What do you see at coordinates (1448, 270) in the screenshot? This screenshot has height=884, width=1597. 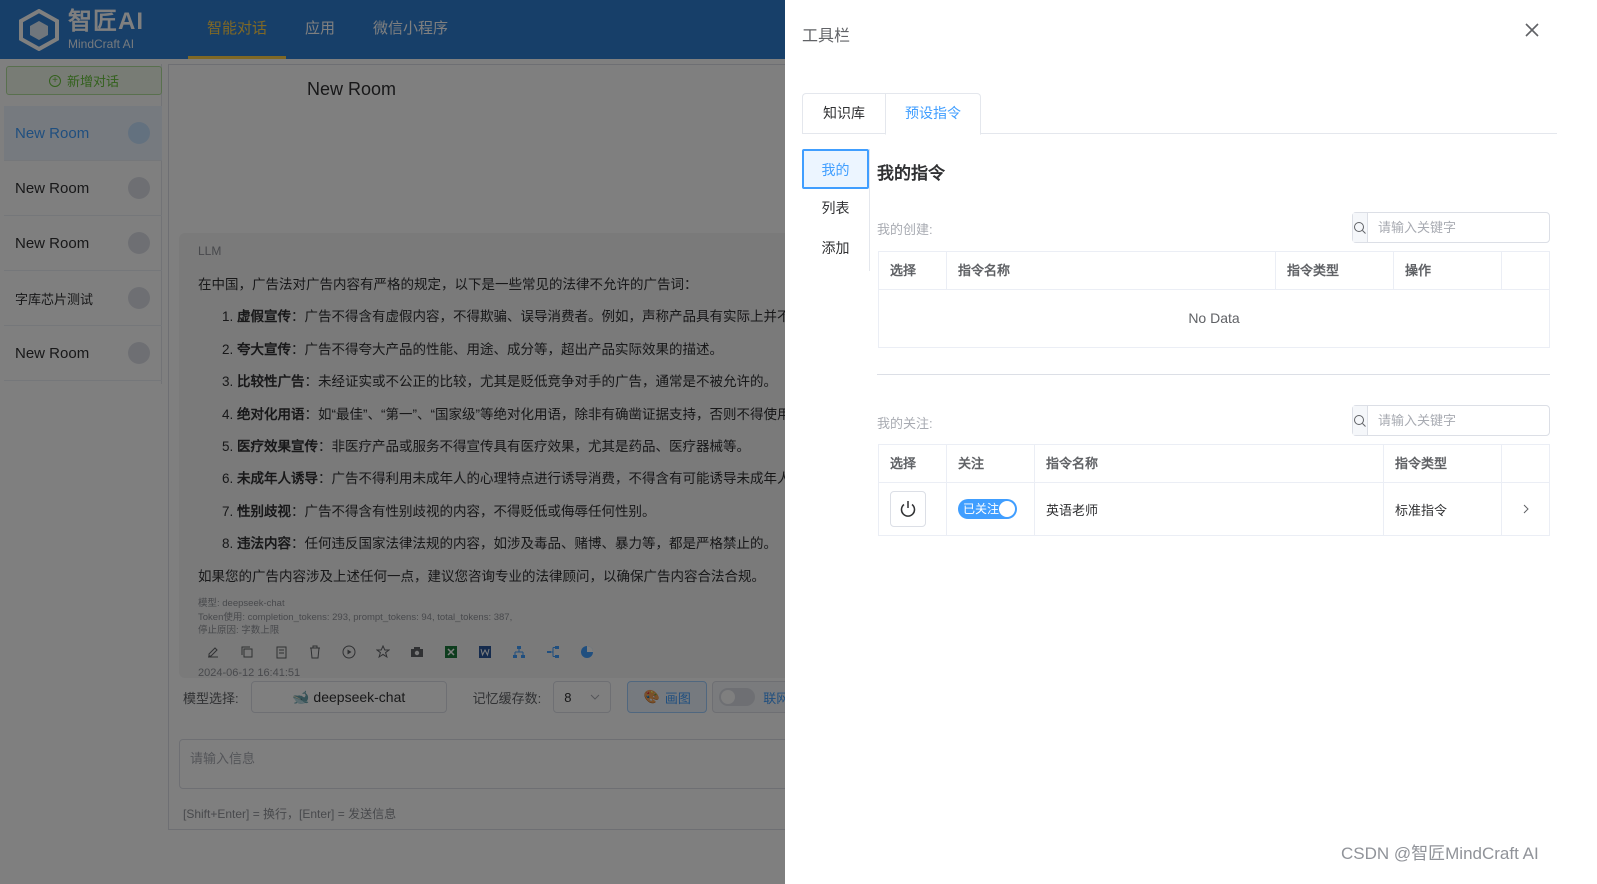 I see `column-header: 操作` at bounding box center [1448, 270].